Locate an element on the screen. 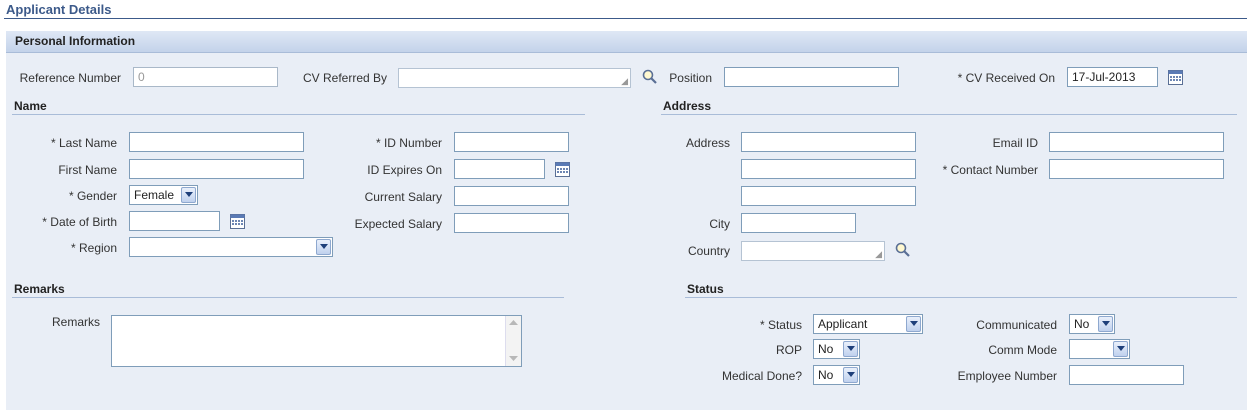 The image size is (1253, 414). contact-number-label: * Contact Number is located at coordinates (990, 170).